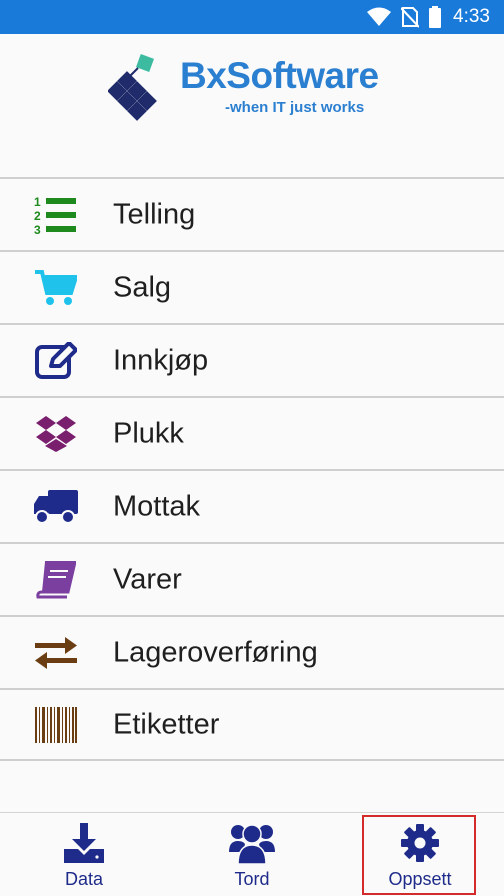  I want to click on status-bar: 4:33, so click(252, 17).